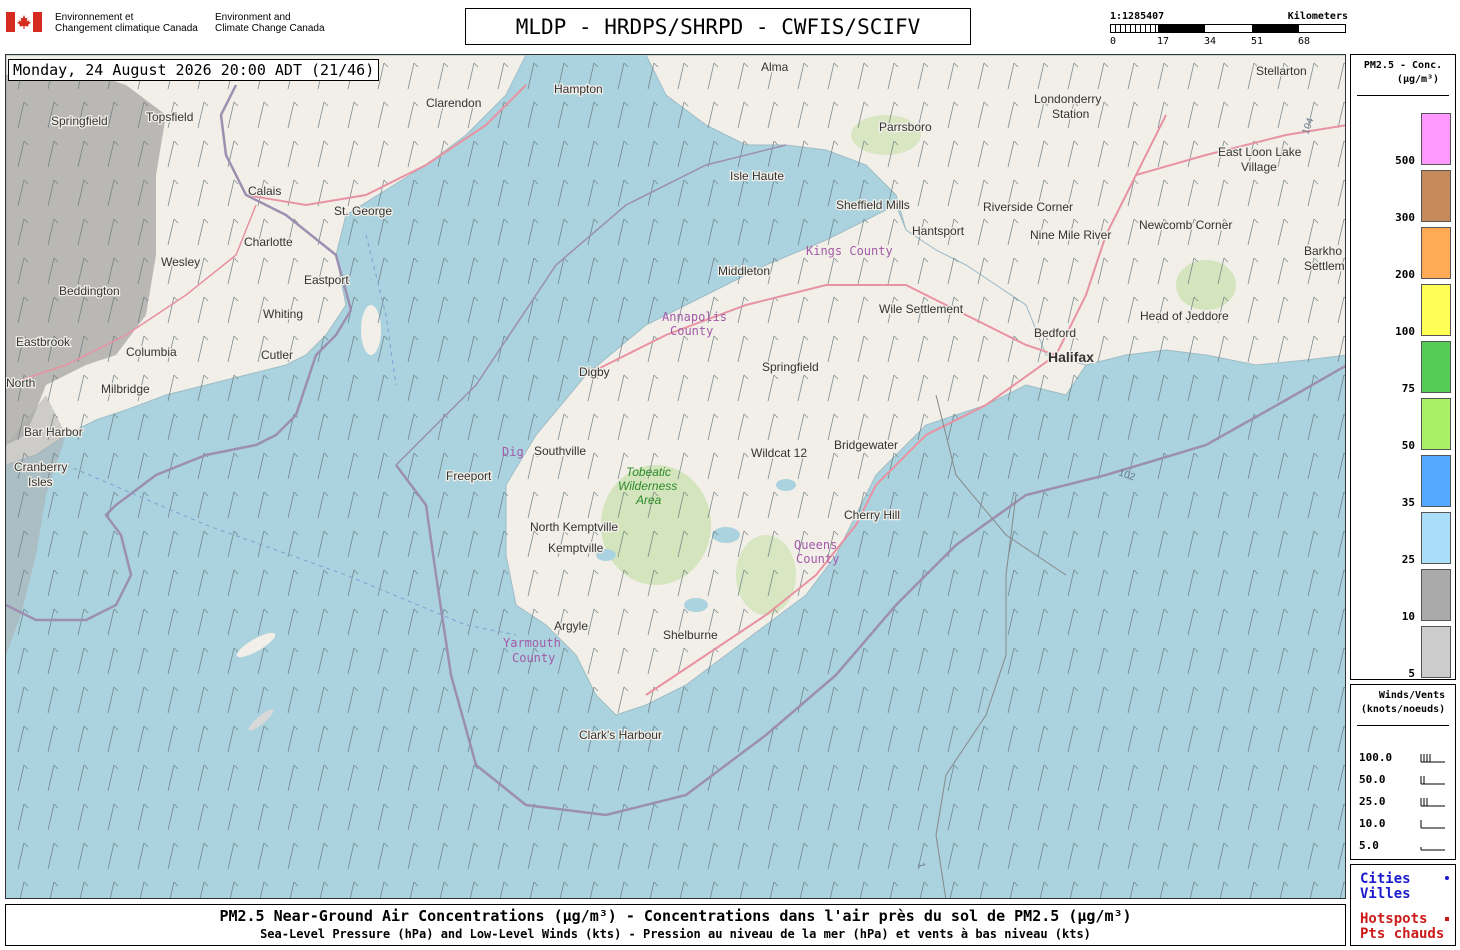  Describe the element at coordinates (938, 231) in the screenshot. I see `label-hantsport: Hantsport` at that location.